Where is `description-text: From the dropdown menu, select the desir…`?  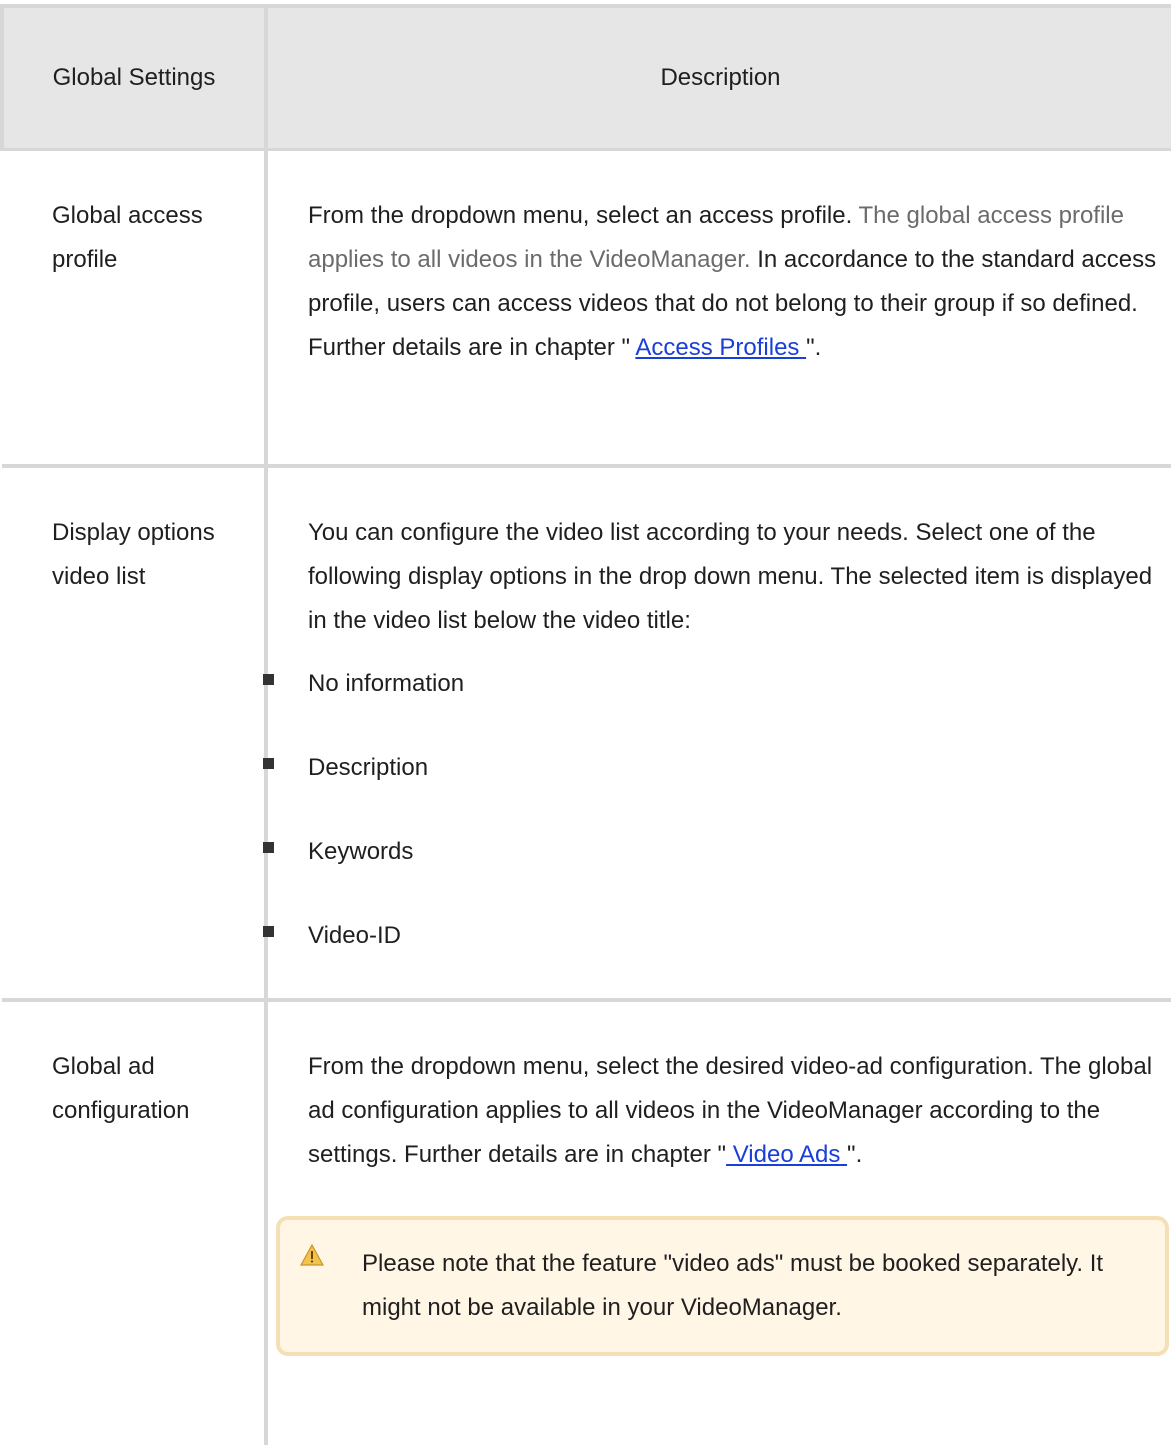
description-text: From the dropdown menu, select the desir… is located at coordinates (739, 1111).